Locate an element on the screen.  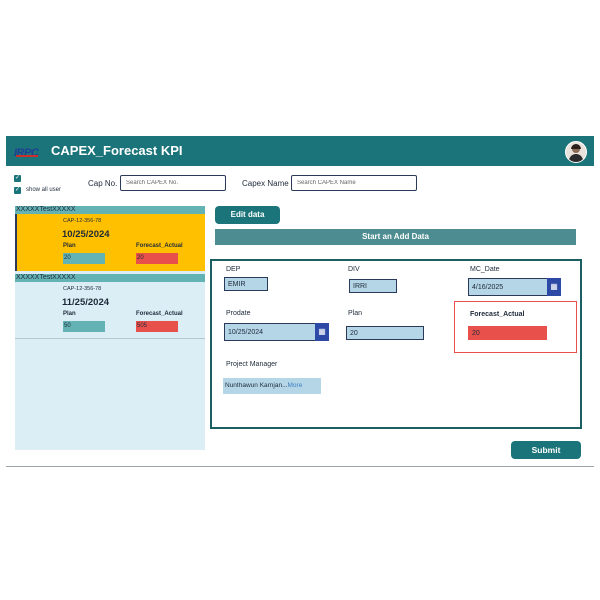
capex-name-label: Capex Name is located at coordinates (265, 183).